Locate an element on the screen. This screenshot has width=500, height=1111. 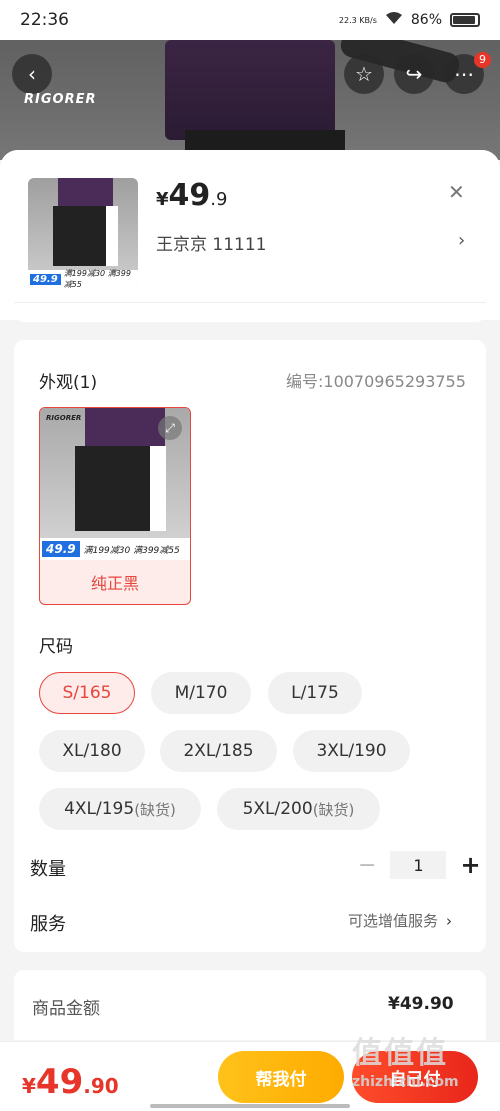
favorite-button: ☆ is located at coordinates (364, 74).